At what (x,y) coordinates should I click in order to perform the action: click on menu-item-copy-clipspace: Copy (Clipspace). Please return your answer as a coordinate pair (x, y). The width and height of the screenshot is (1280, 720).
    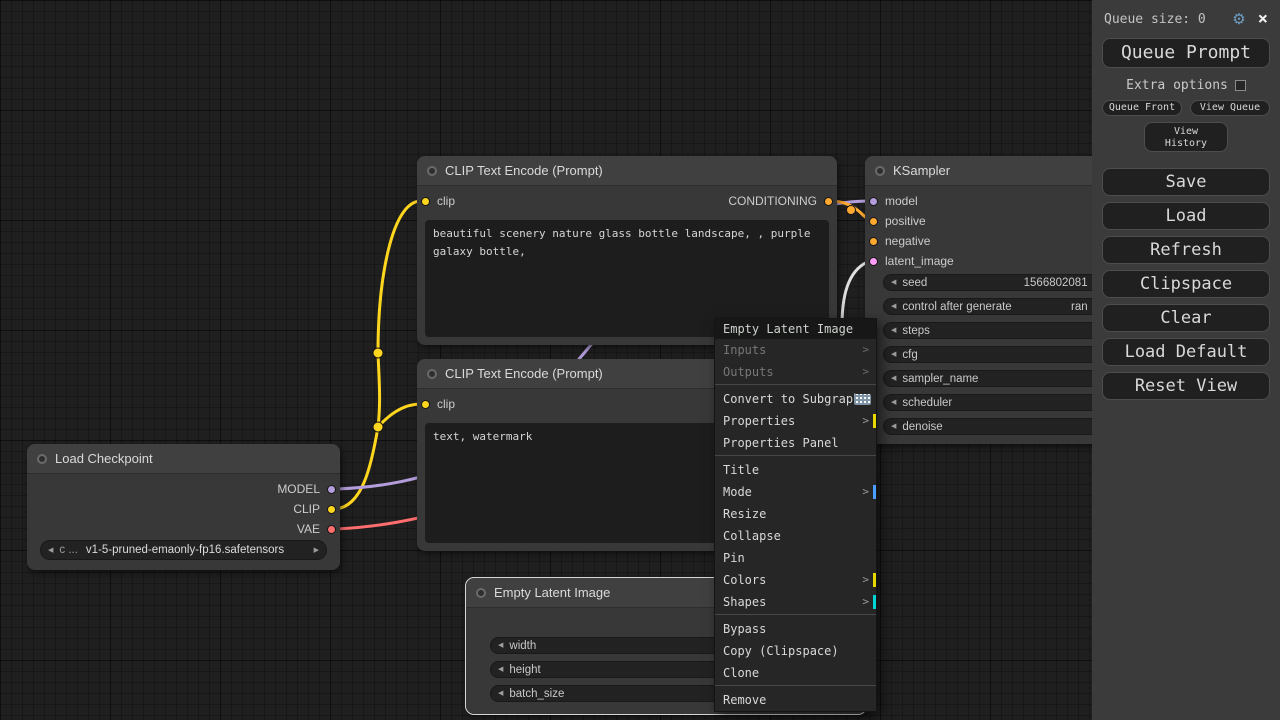
    Looking at the image, I should click on (795, 651).